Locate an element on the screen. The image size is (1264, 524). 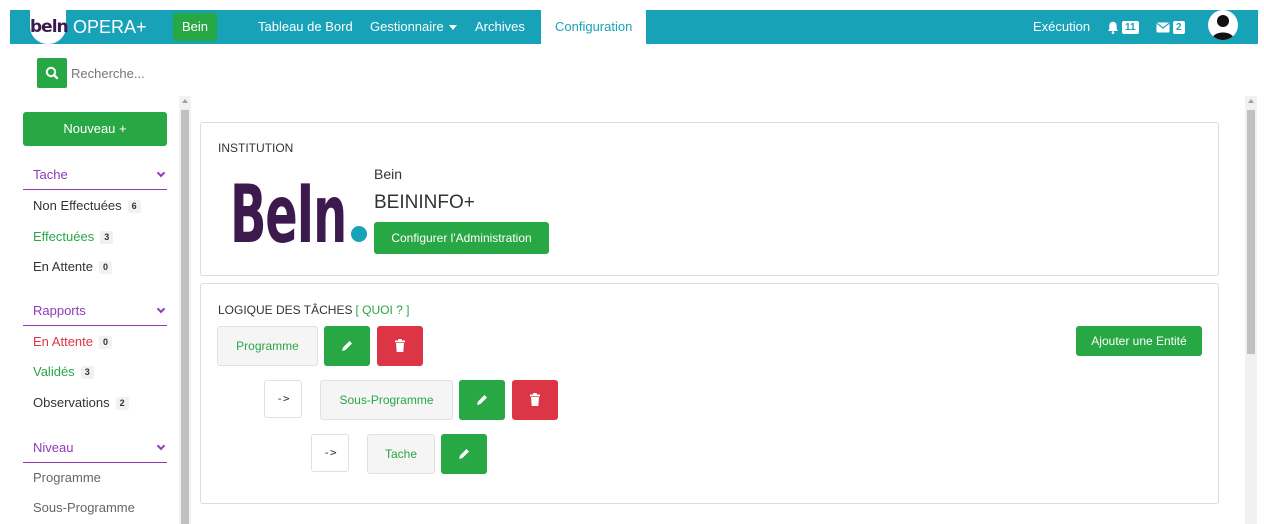
nav-configuration: Configuration is located at coordinates (594, 27).